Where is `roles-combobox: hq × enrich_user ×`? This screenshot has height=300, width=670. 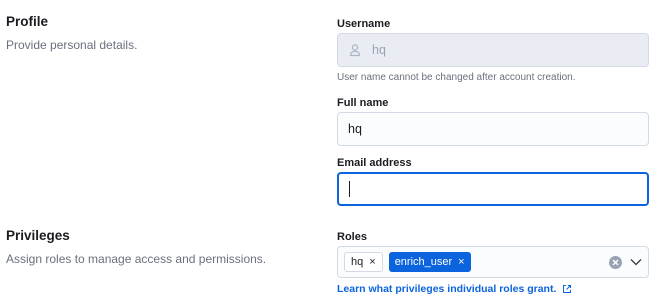 roles-combobox: hq × enrich_user × is located at coordinates (493, 262).